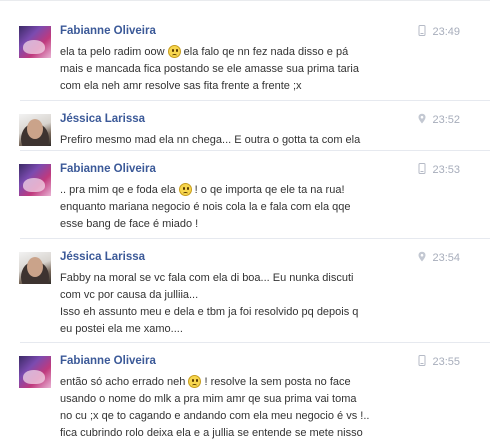 The height and width of the screenshot is (444, 490). I want to click on message-line-text: ela ta pelo radim oow, so click(114, 52).